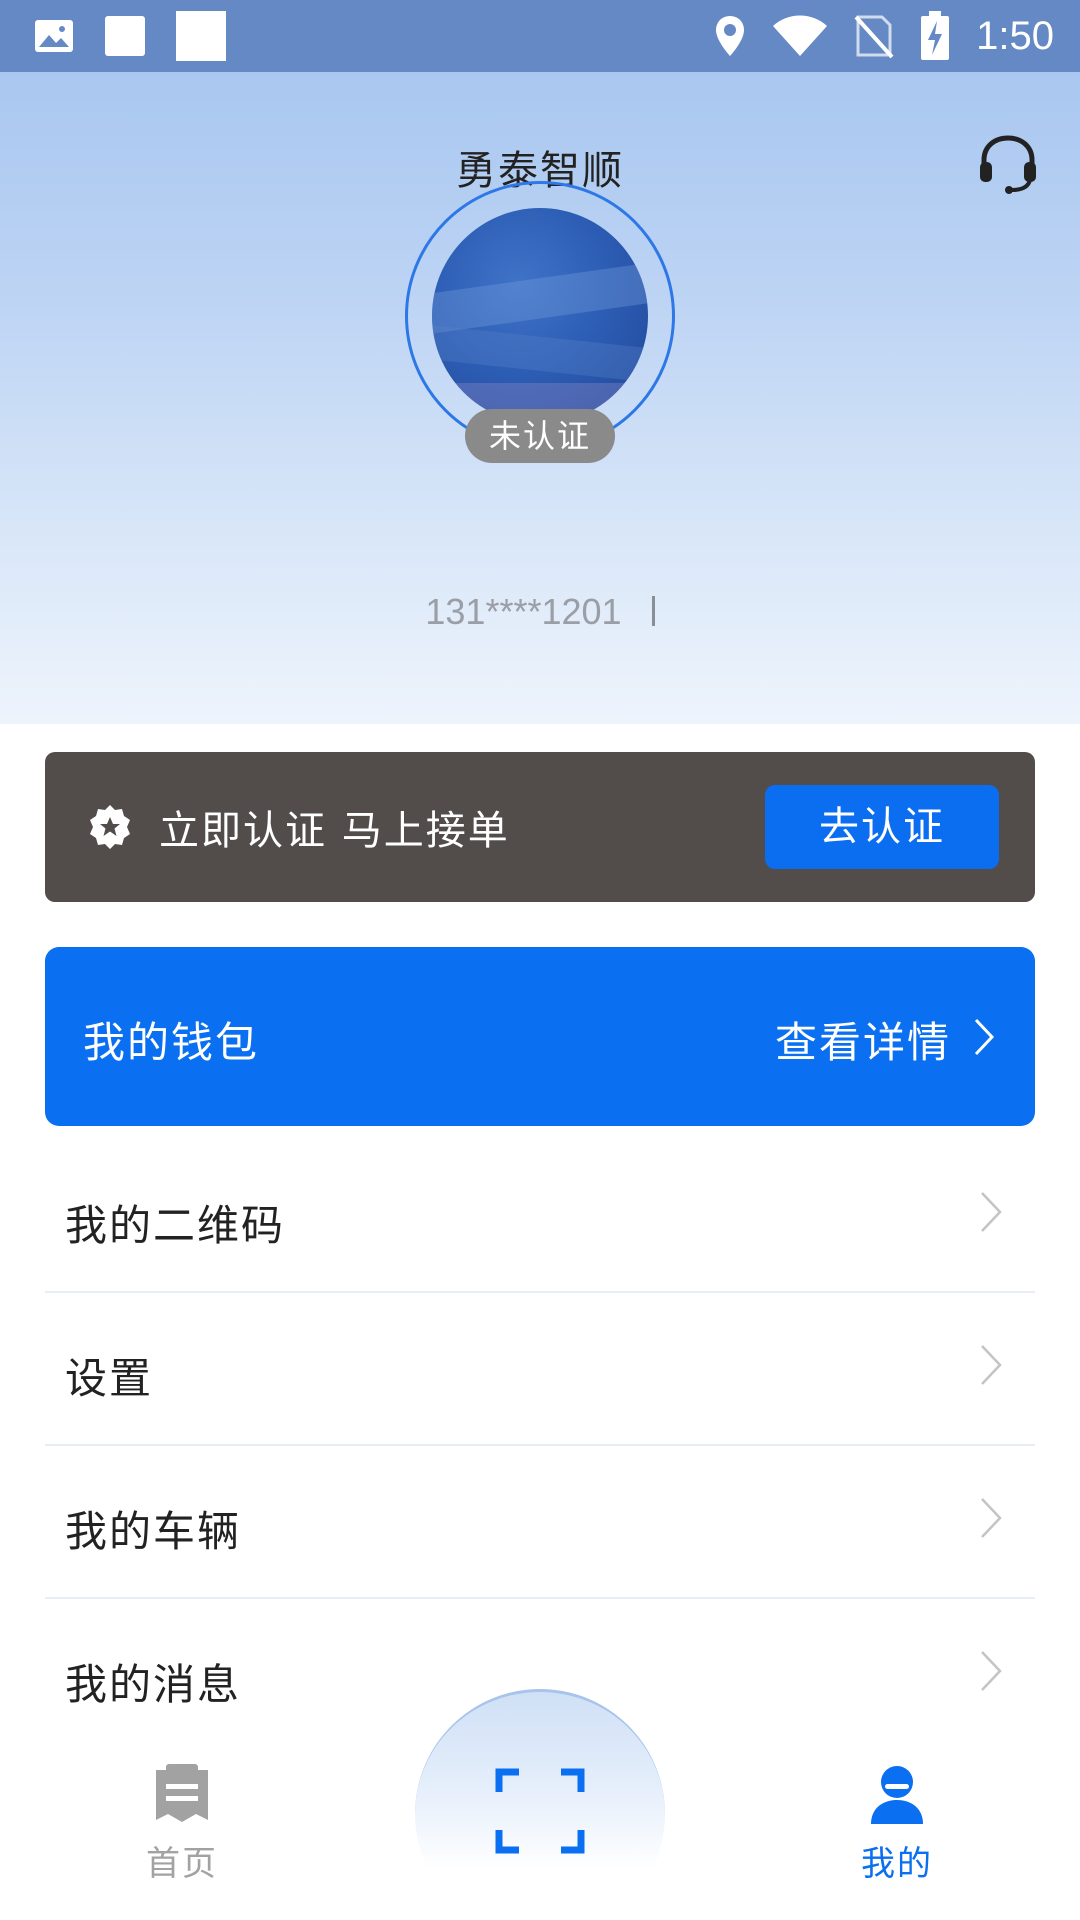  Describe the element at coordinates (182, 1793) in the screenshot. I see `document-icon` at that location.